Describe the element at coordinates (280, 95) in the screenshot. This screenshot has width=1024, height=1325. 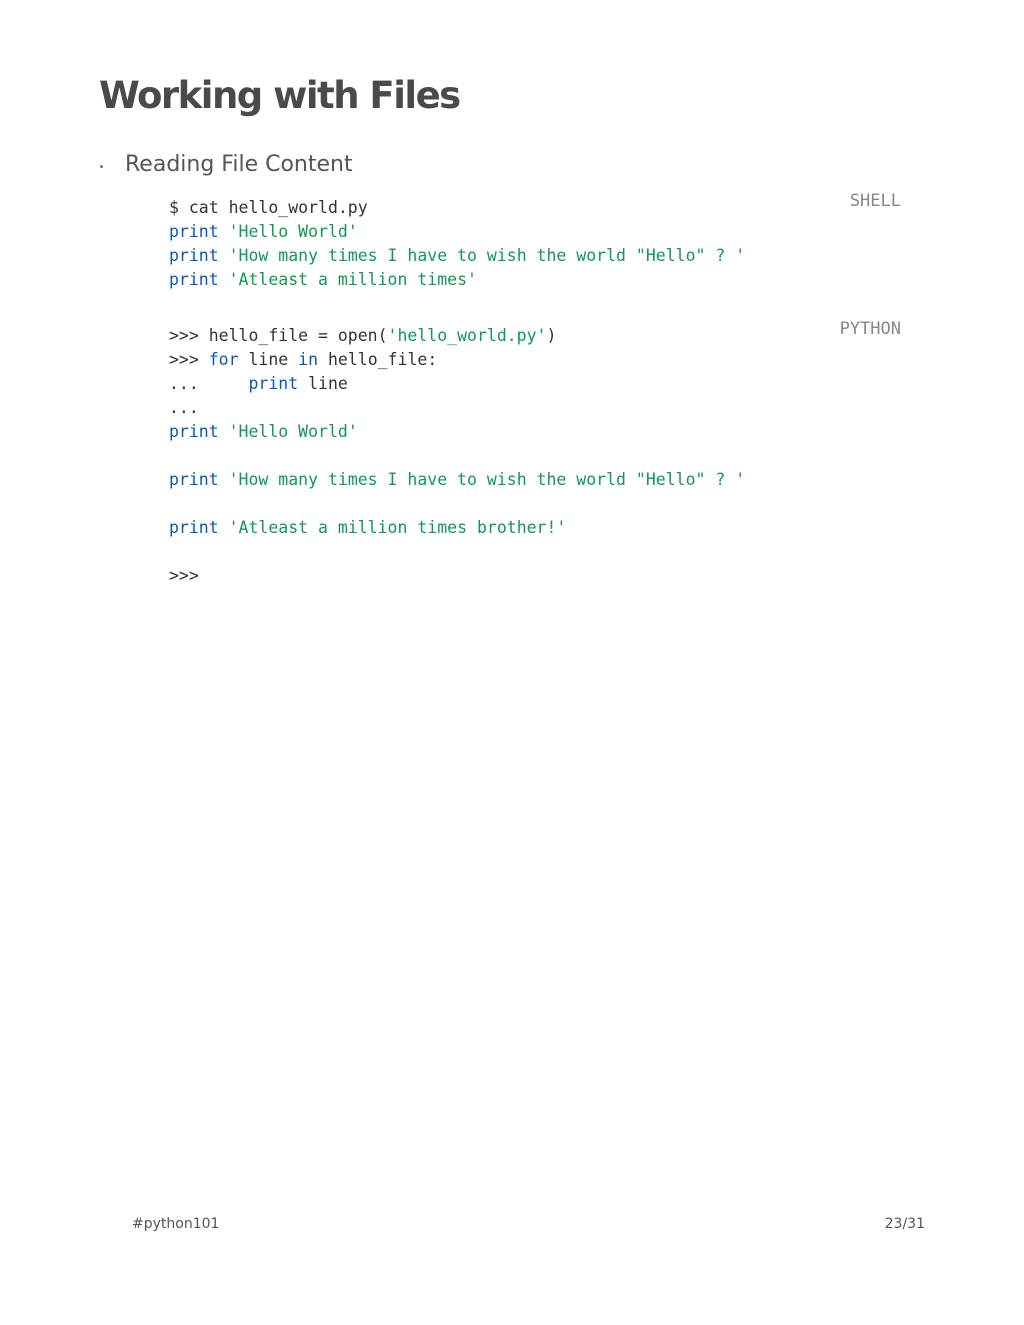
I see `slide-title: Working with Files` at that location.